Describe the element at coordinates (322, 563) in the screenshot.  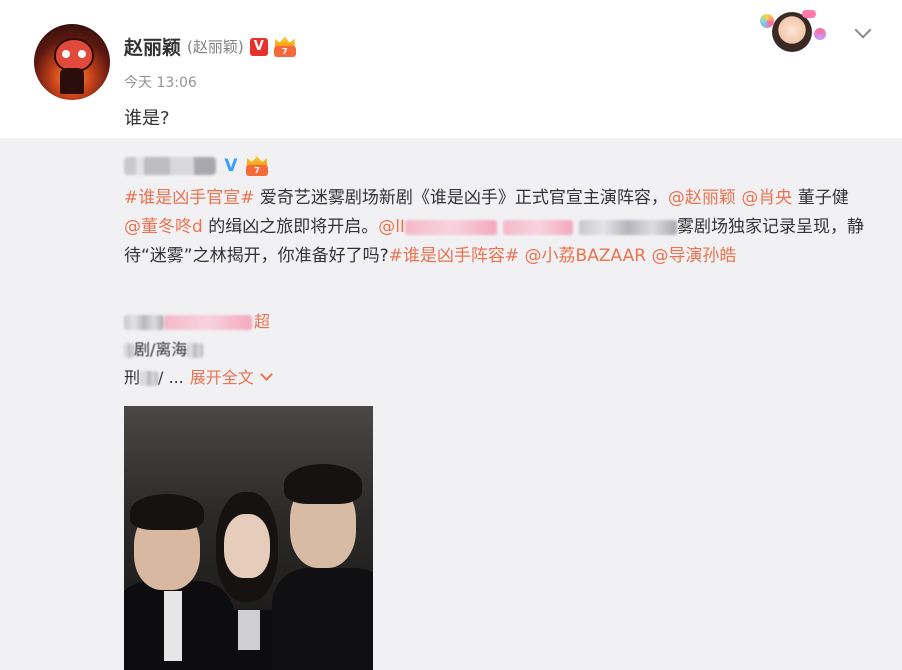
I see `poster-person-right` at that location.